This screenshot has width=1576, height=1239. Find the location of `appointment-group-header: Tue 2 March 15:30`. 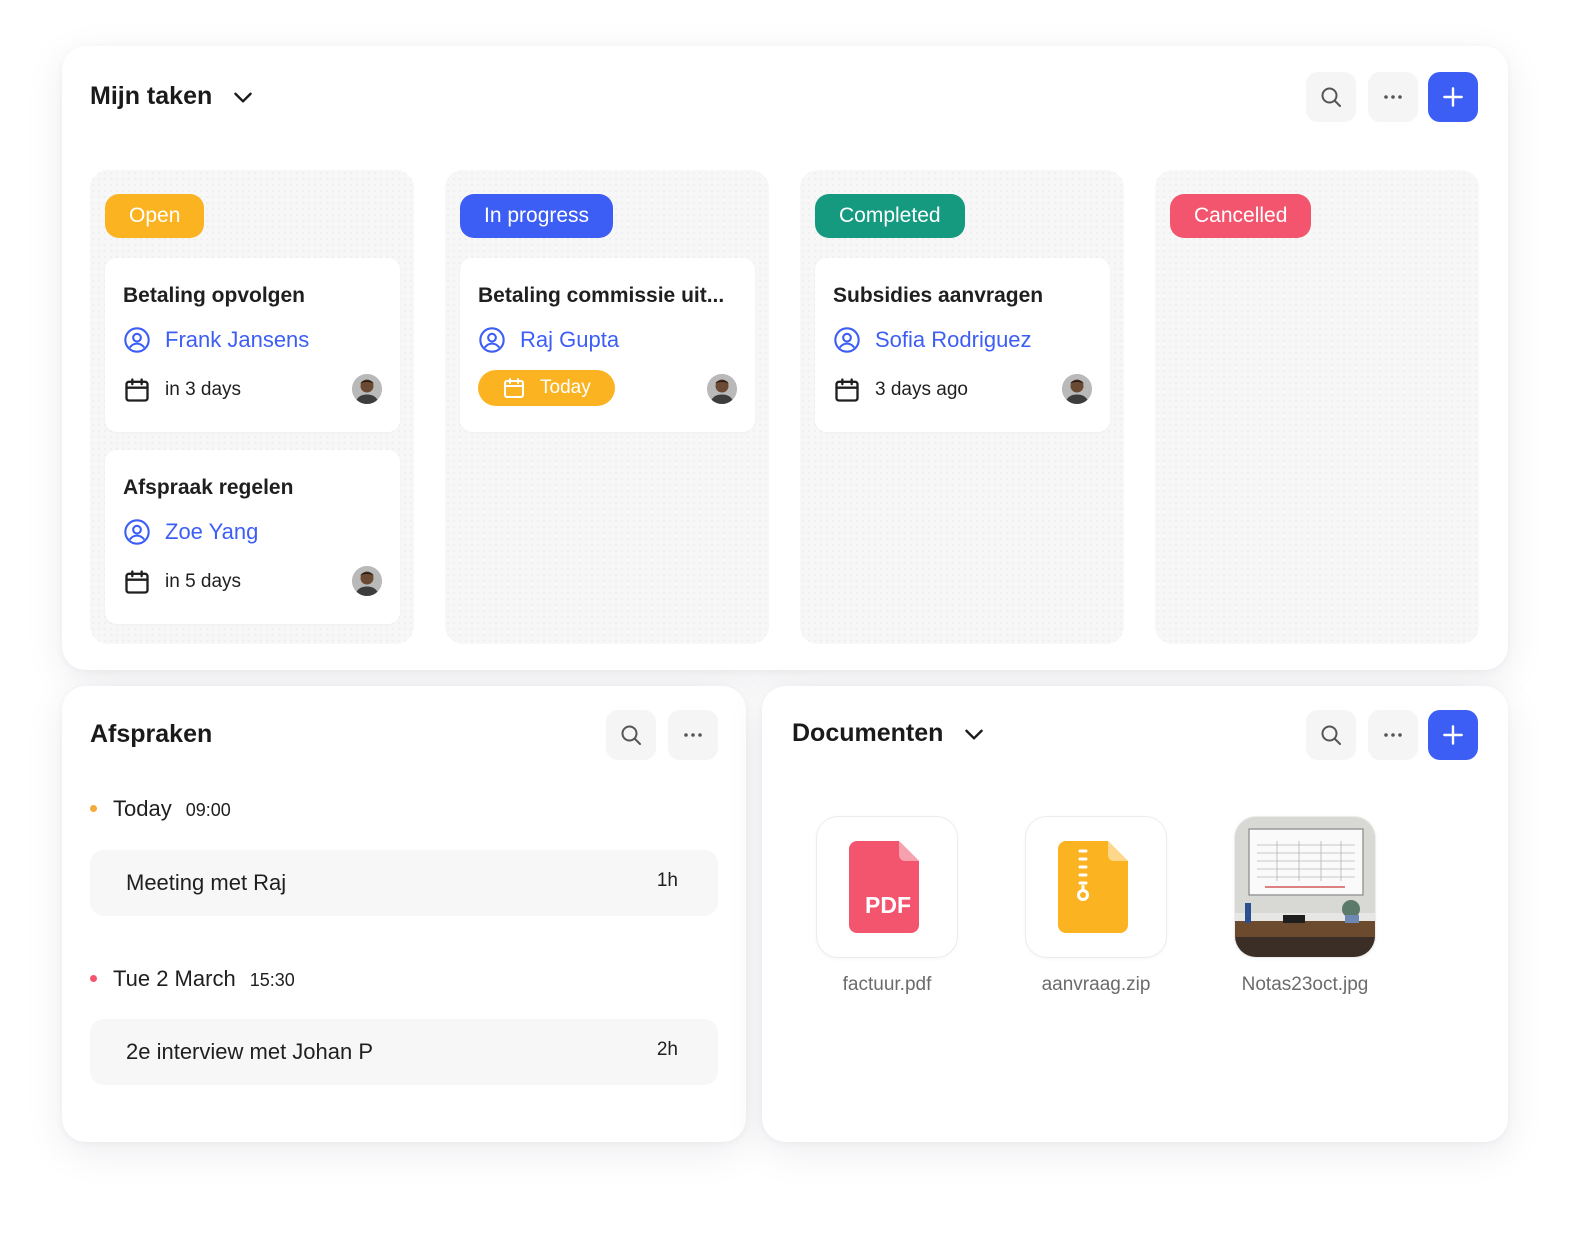

appointment-group-header: Tue 2 March 15:30 is located at coordinates (192, 979).